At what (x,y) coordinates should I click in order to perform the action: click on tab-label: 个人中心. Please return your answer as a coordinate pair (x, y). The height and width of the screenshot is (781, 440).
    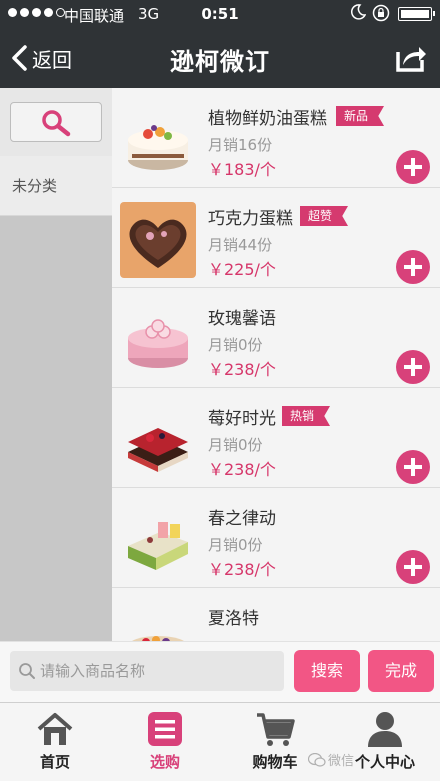
    Looking at the image, I should click on (384, 762).